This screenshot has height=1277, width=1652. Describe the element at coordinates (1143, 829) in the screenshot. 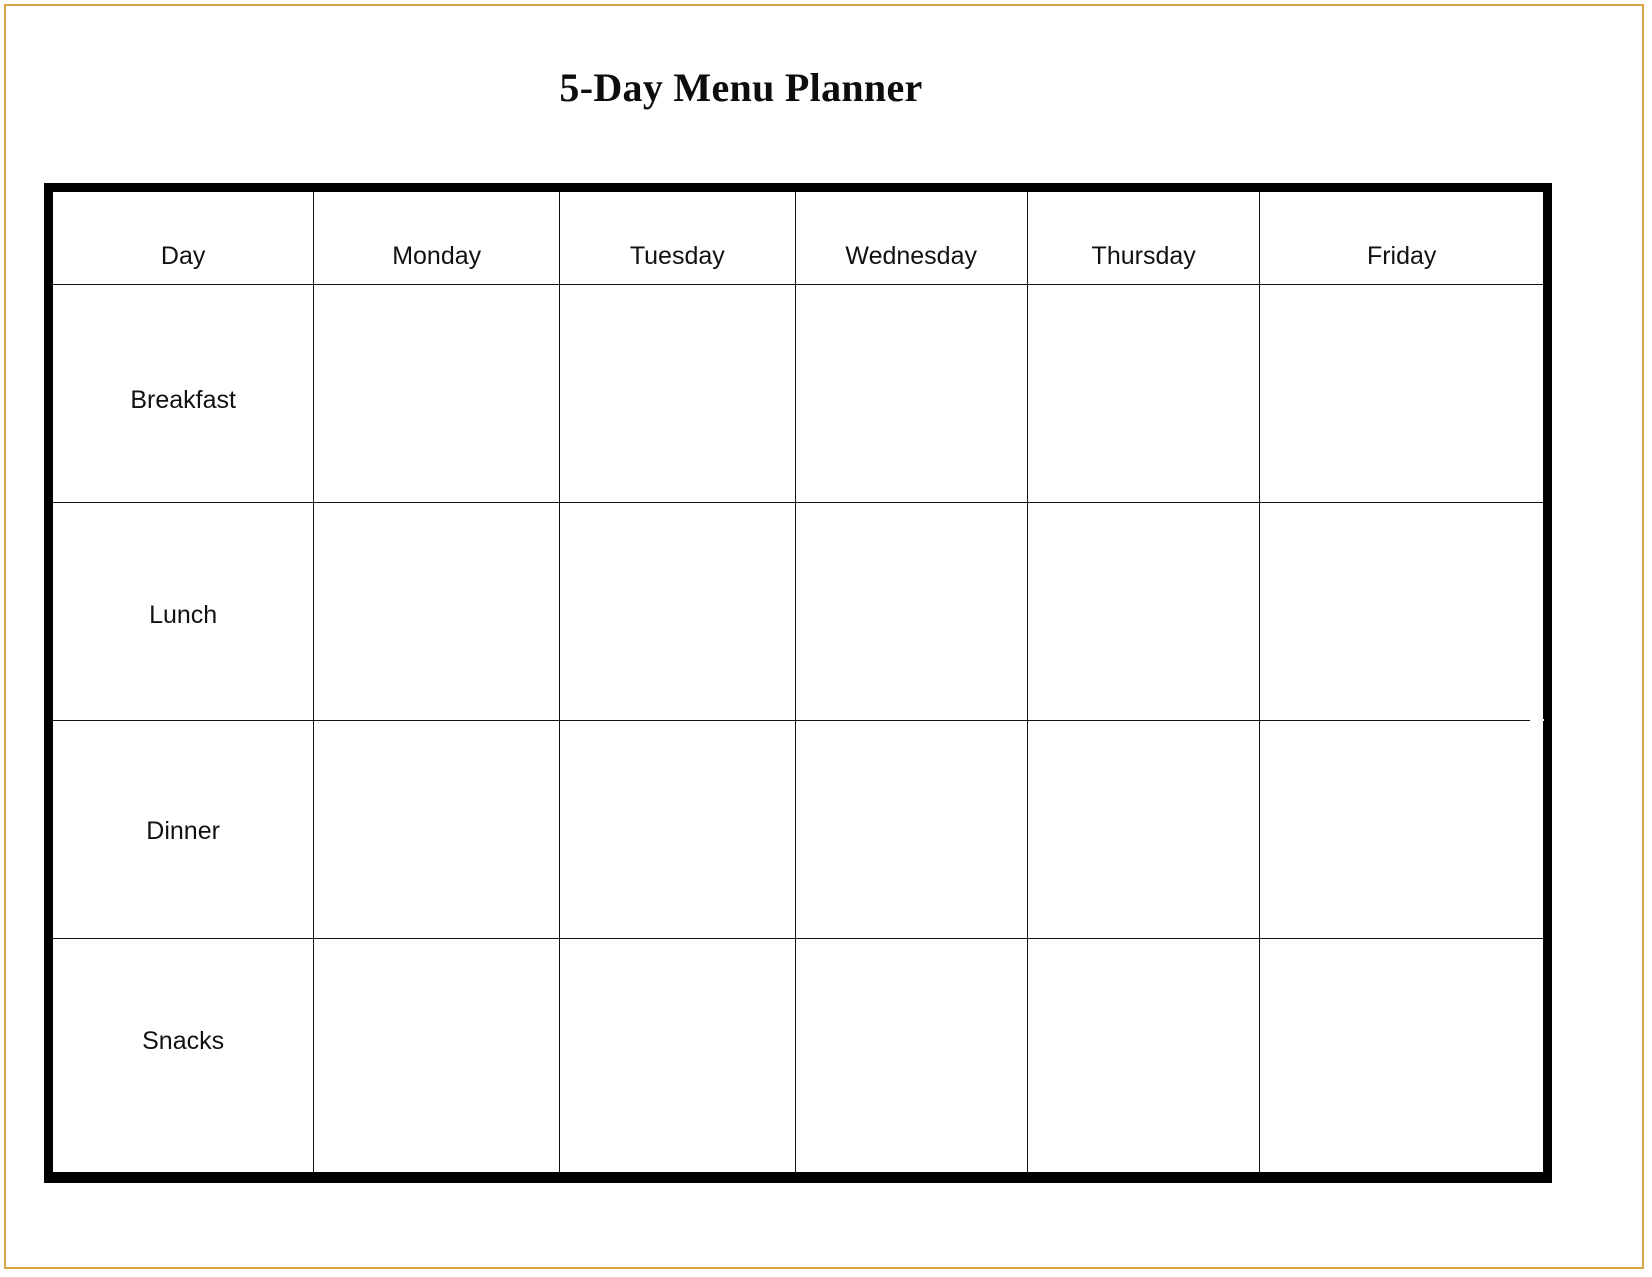

I see `cell-dinner-thursday` at that location.